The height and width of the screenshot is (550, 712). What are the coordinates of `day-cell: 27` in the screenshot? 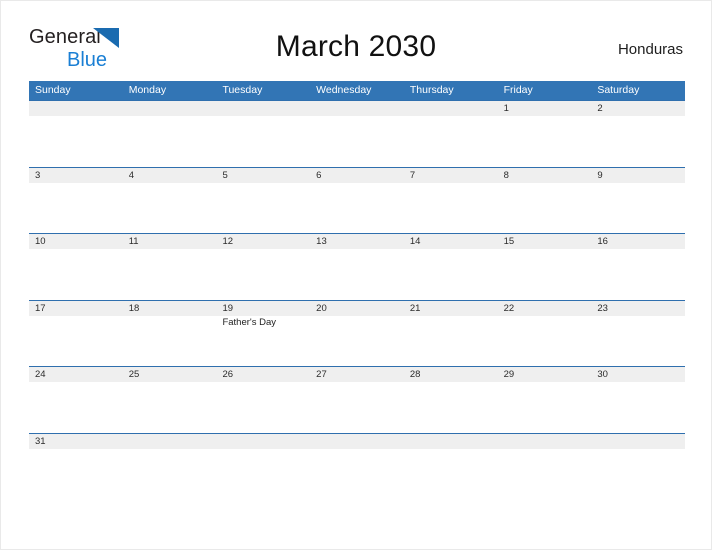 It's located at (357, 374).